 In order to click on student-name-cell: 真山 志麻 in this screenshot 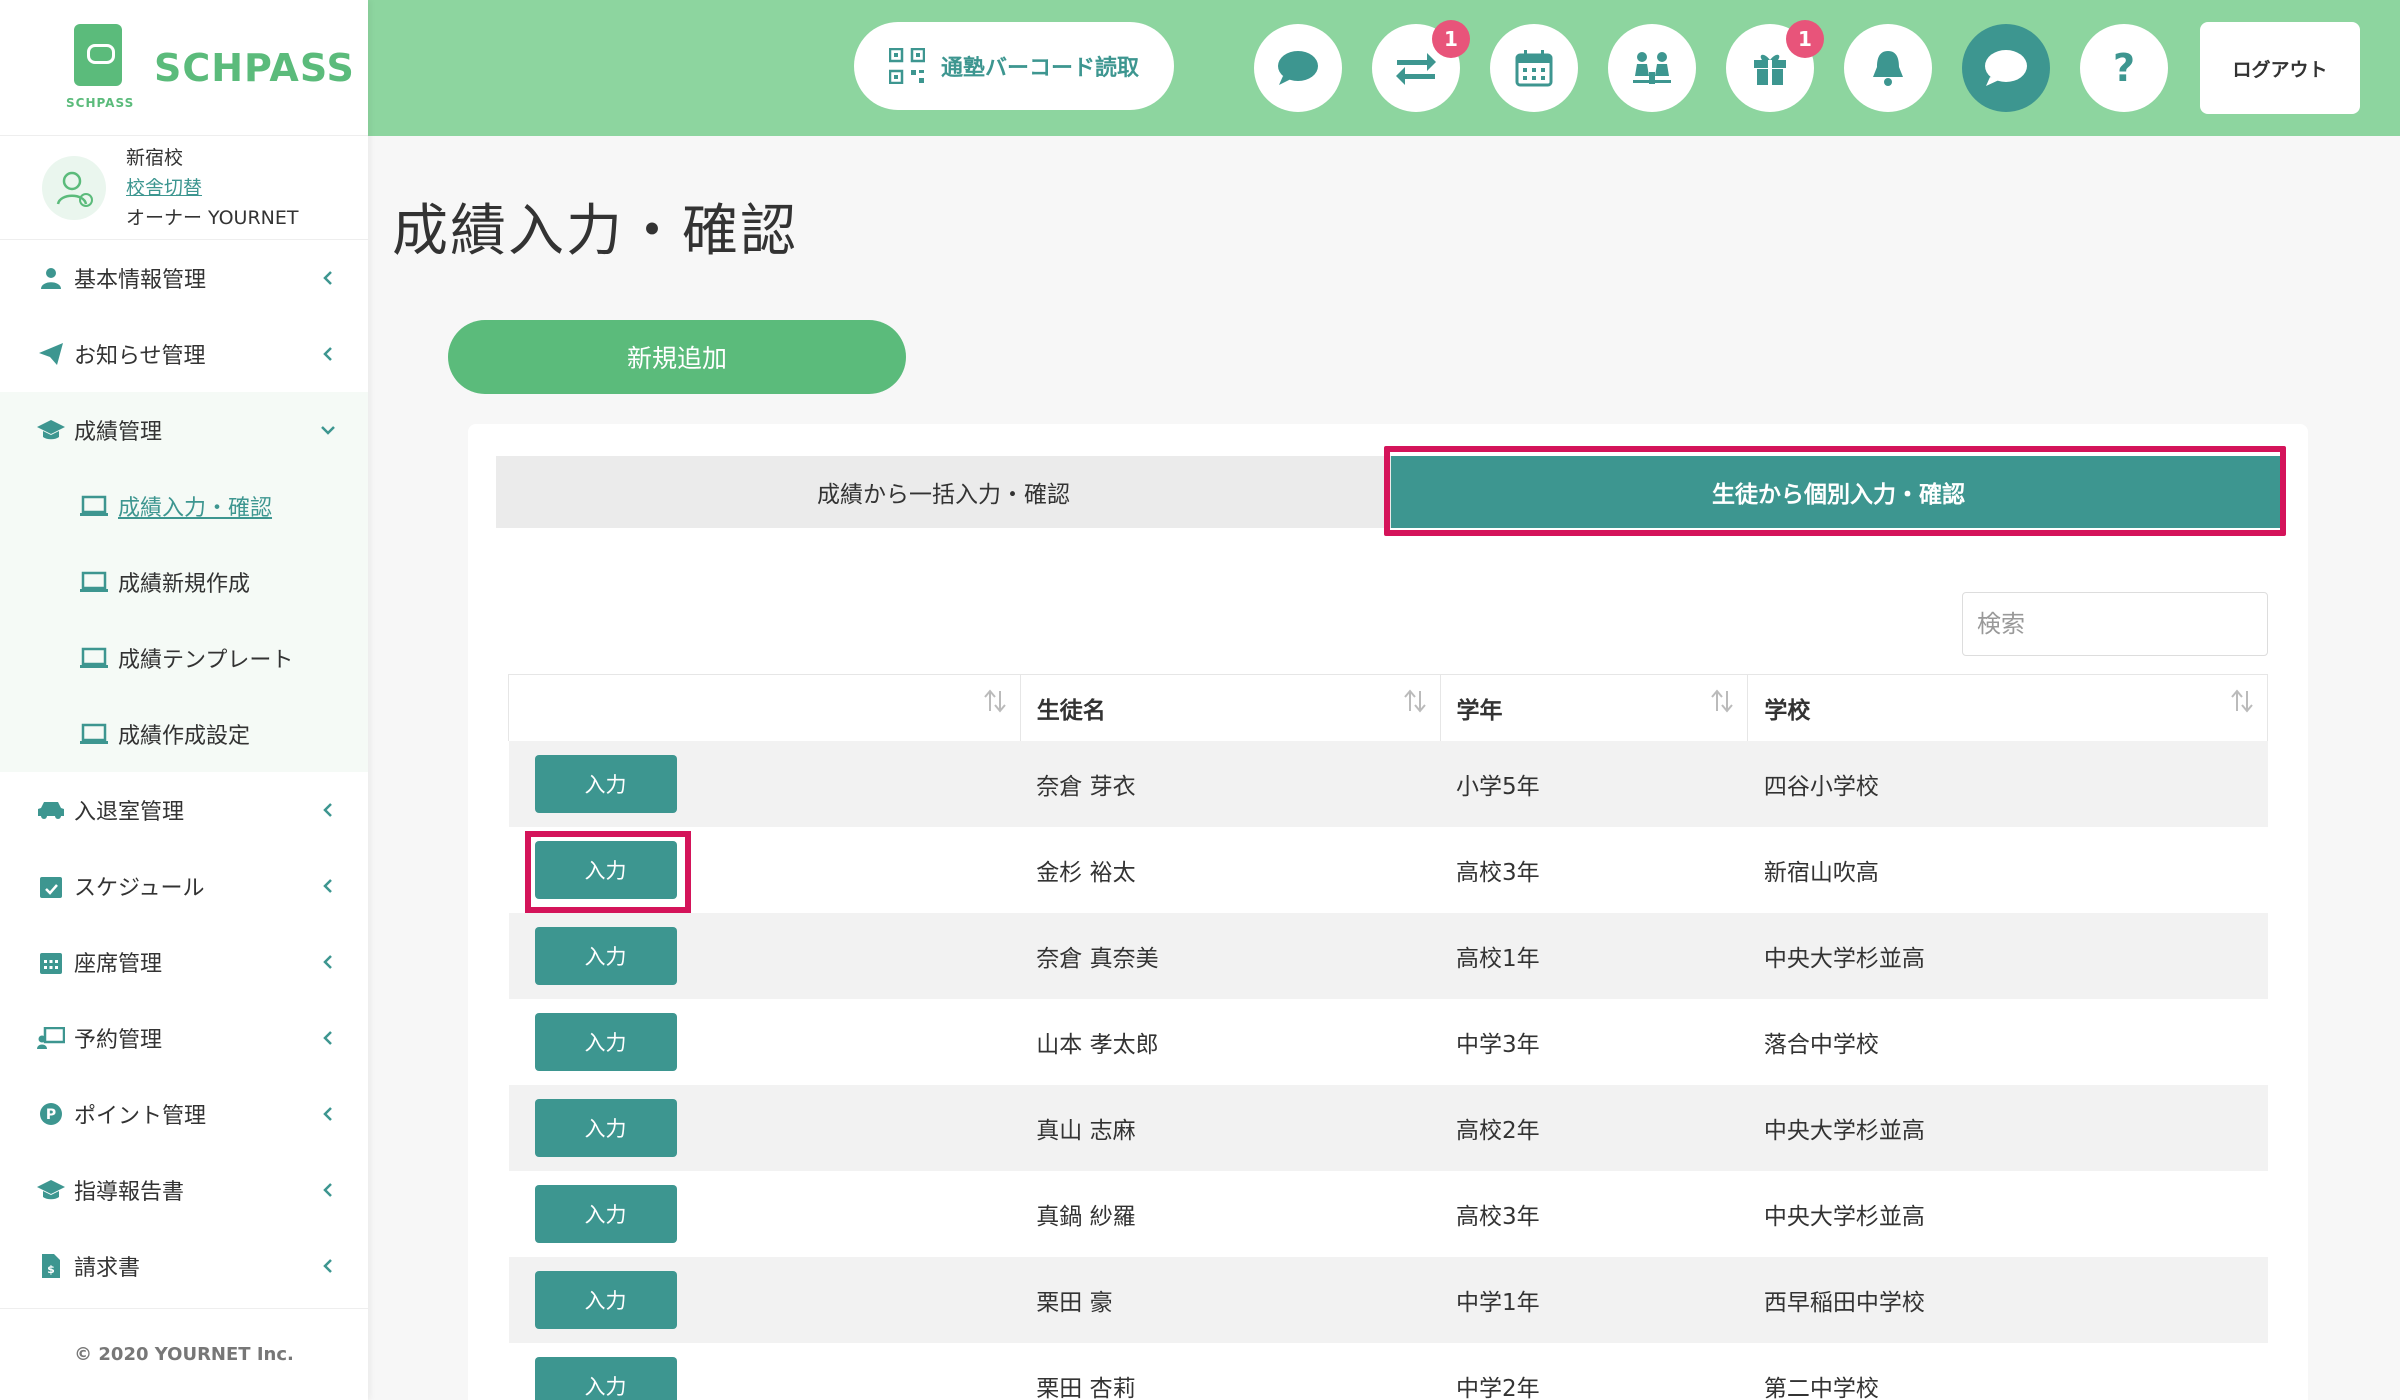, I will do `click(1230, 1127)`.